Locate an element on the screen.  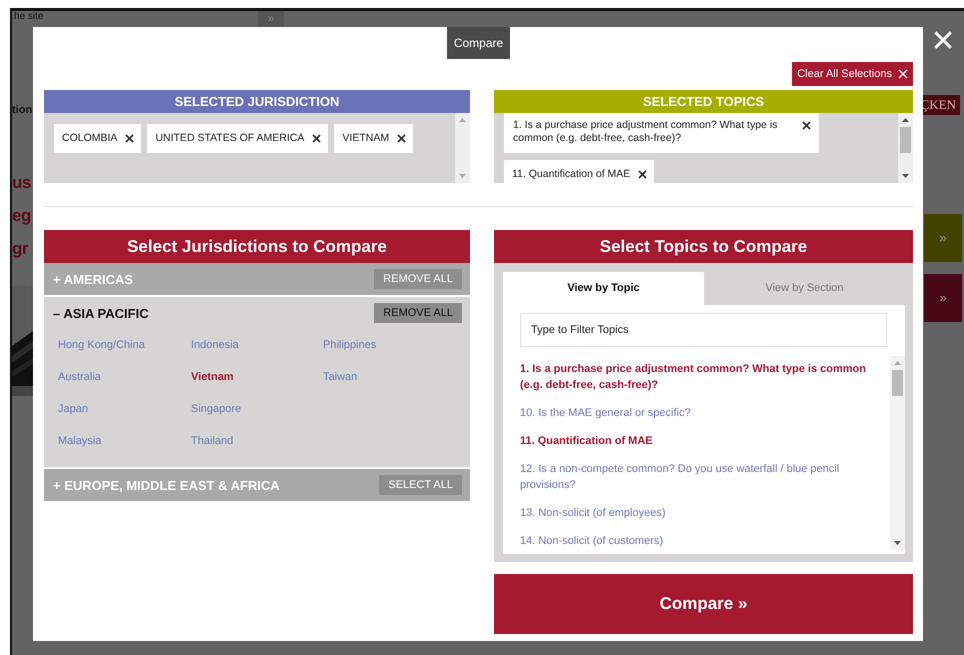
panel-header: Select Jurisdictions to Compare is located at coordinates (257, 246).